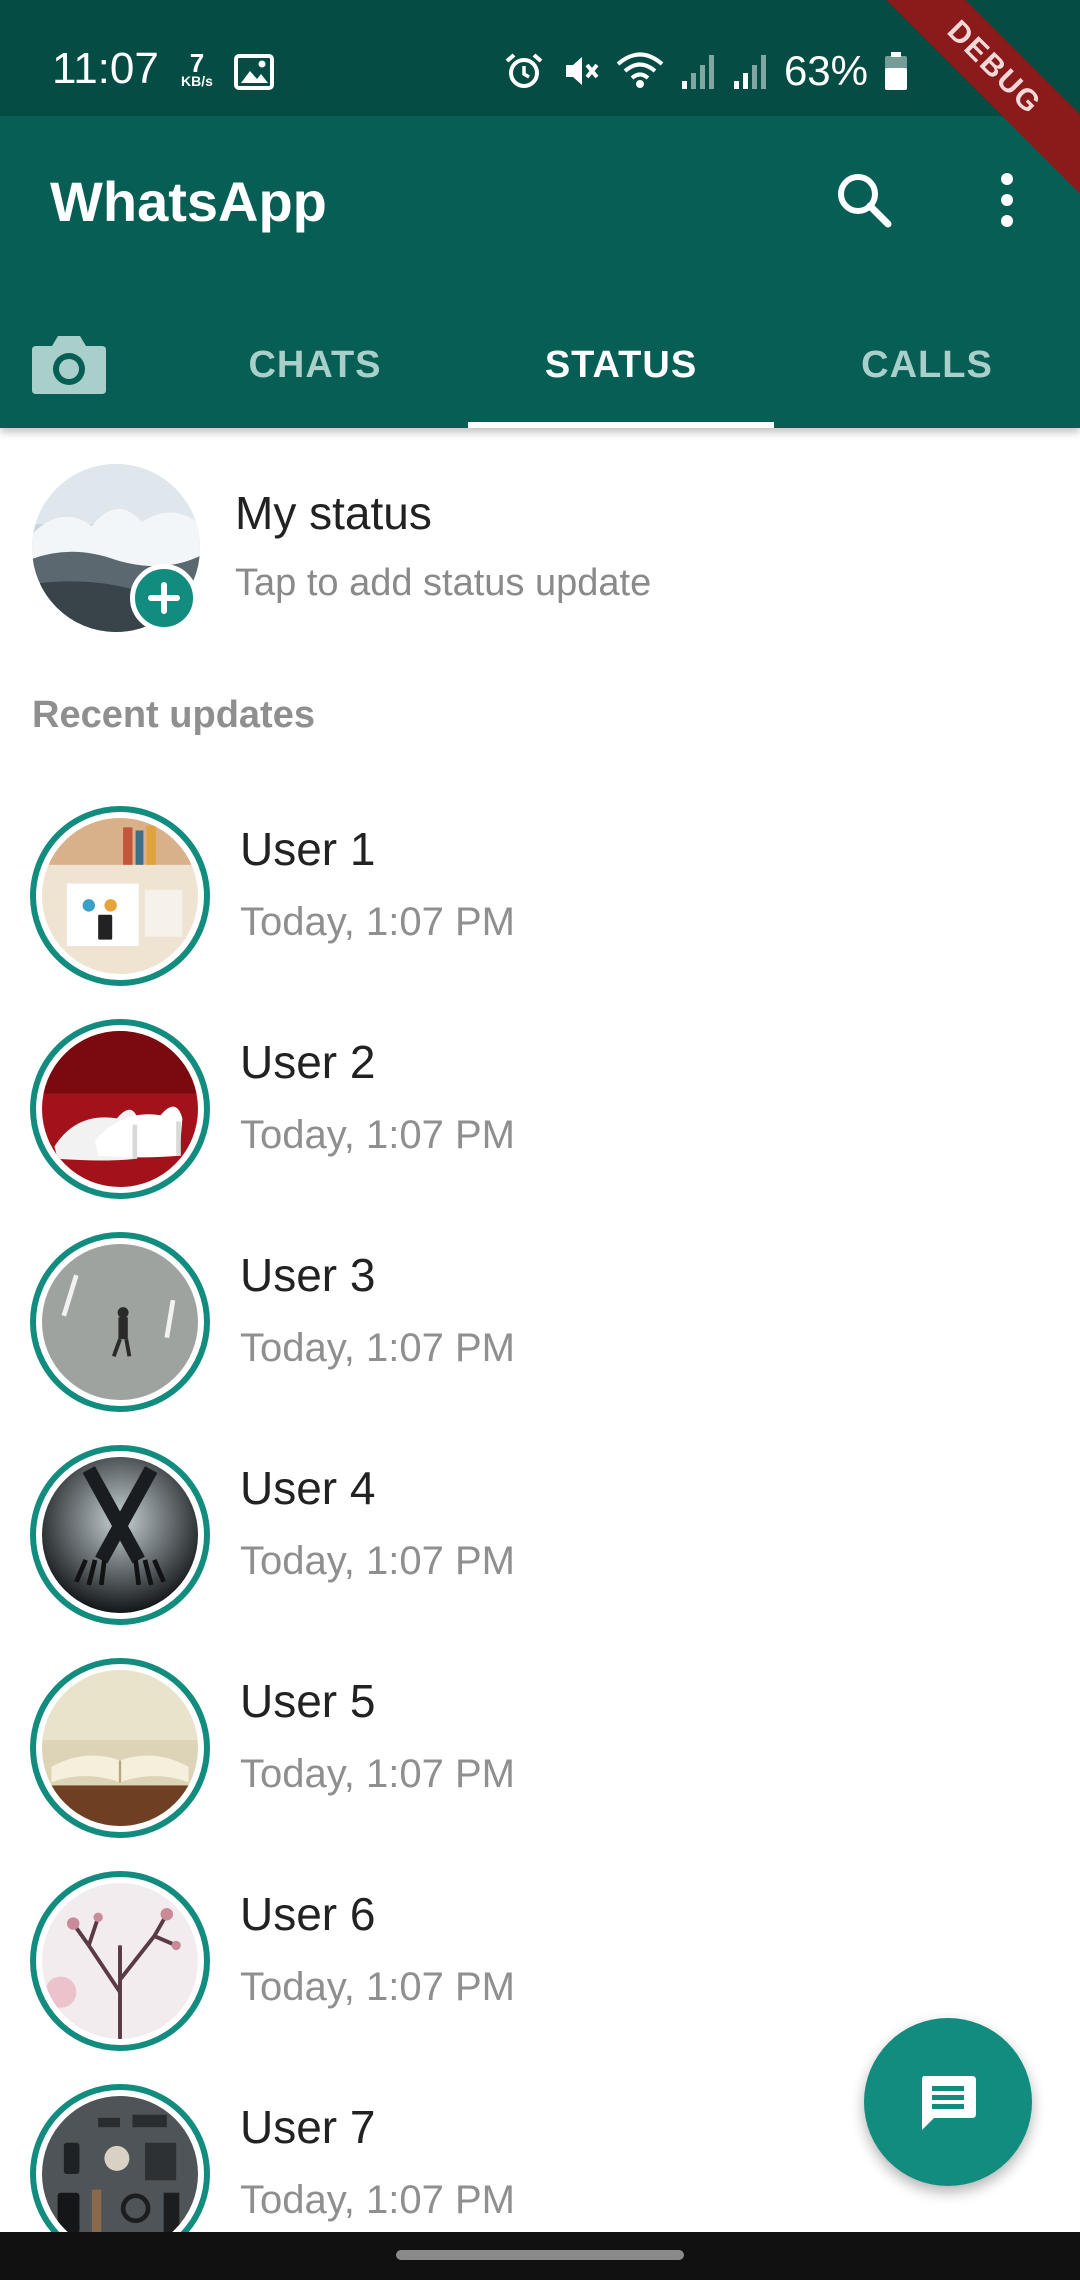 Image resolution: width=1080 pixels, height=2280 pixels. What do you see at coordinates (254, 74) in the screenshot?
I see `image-icon` at bounding box center [254, 74].